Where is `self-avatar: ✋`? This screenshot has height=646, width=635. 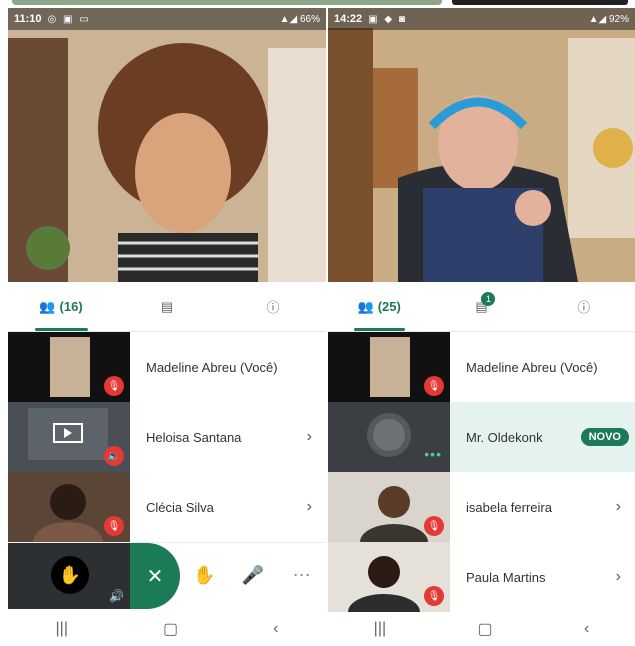 self-avatar: ✋ is located at coordinates (70, 575).